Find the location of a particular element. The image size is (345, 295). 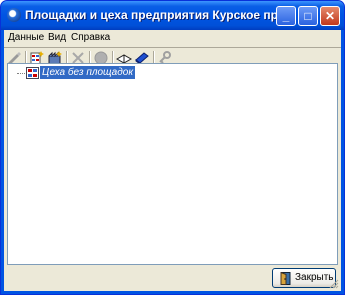

close-button: Закрыть is located at coordinates (304, 278).